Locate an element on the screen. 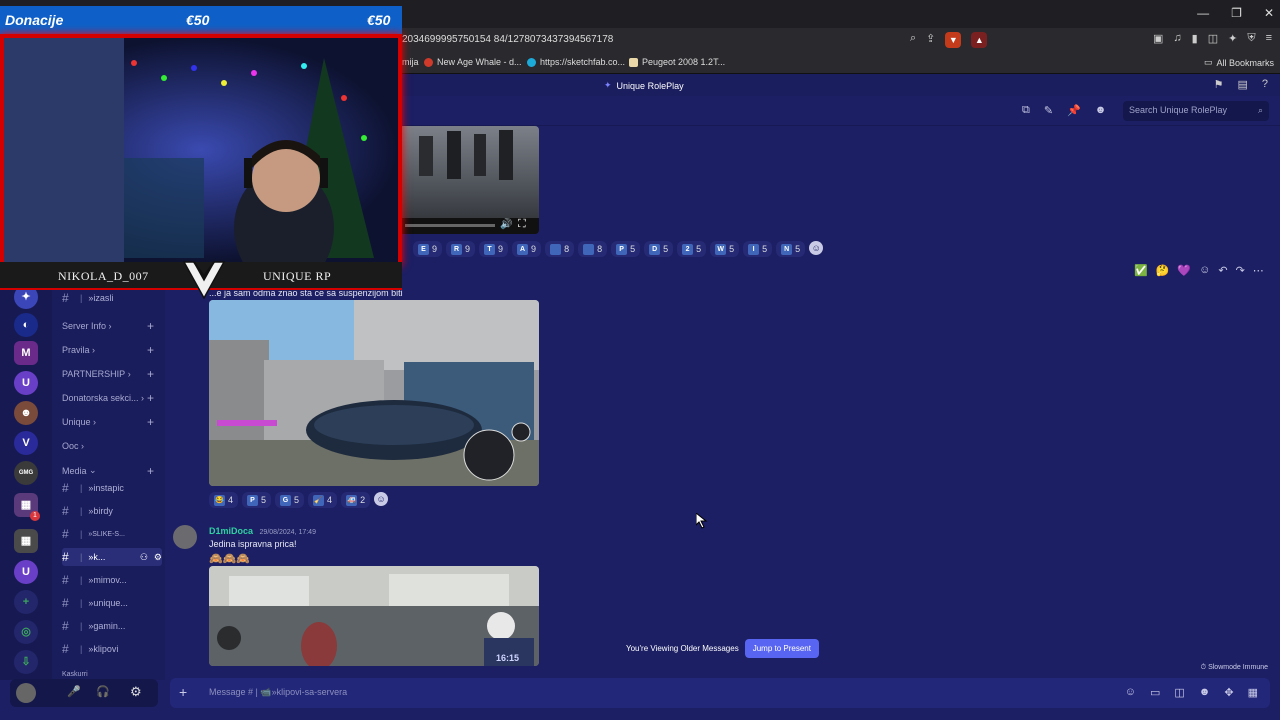 The width and height of the screenshot is (1280, 720). search-input: Search Unique RolePlay ⌕ is located at coordinates (1196, 111).